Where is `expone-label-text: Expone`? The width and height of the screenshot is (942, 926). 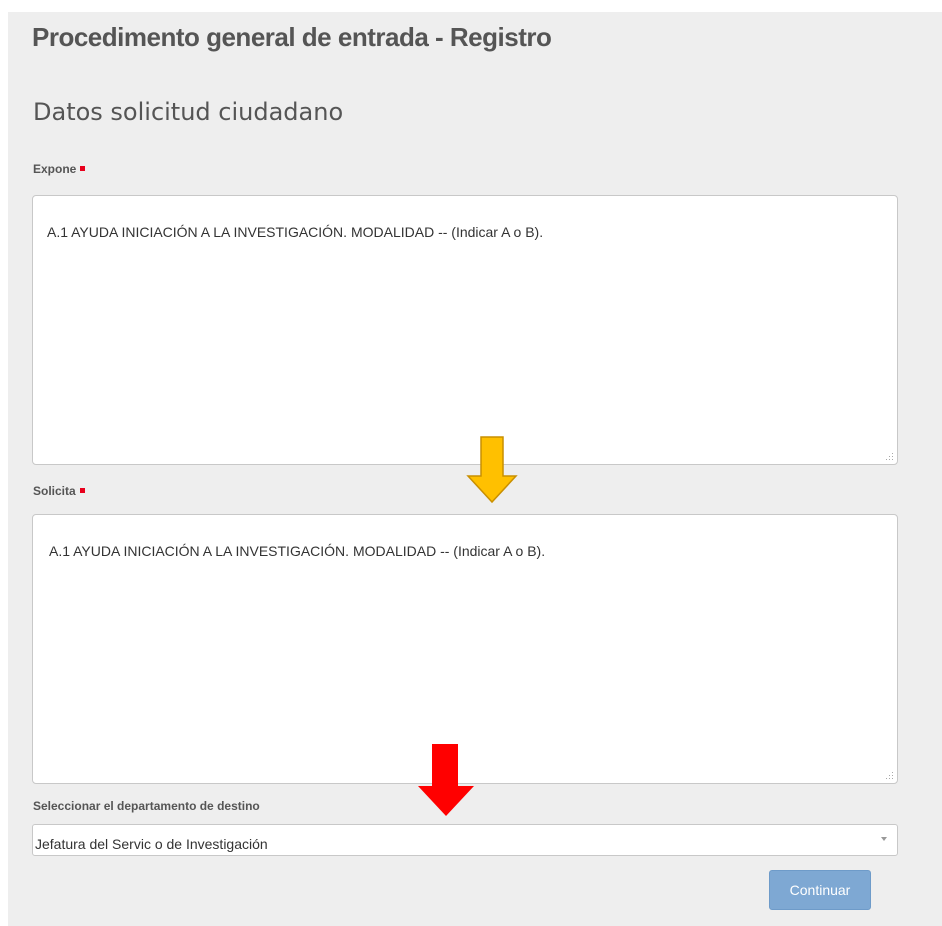 expone-label-text: Expone is located at coordinates (55, 169).